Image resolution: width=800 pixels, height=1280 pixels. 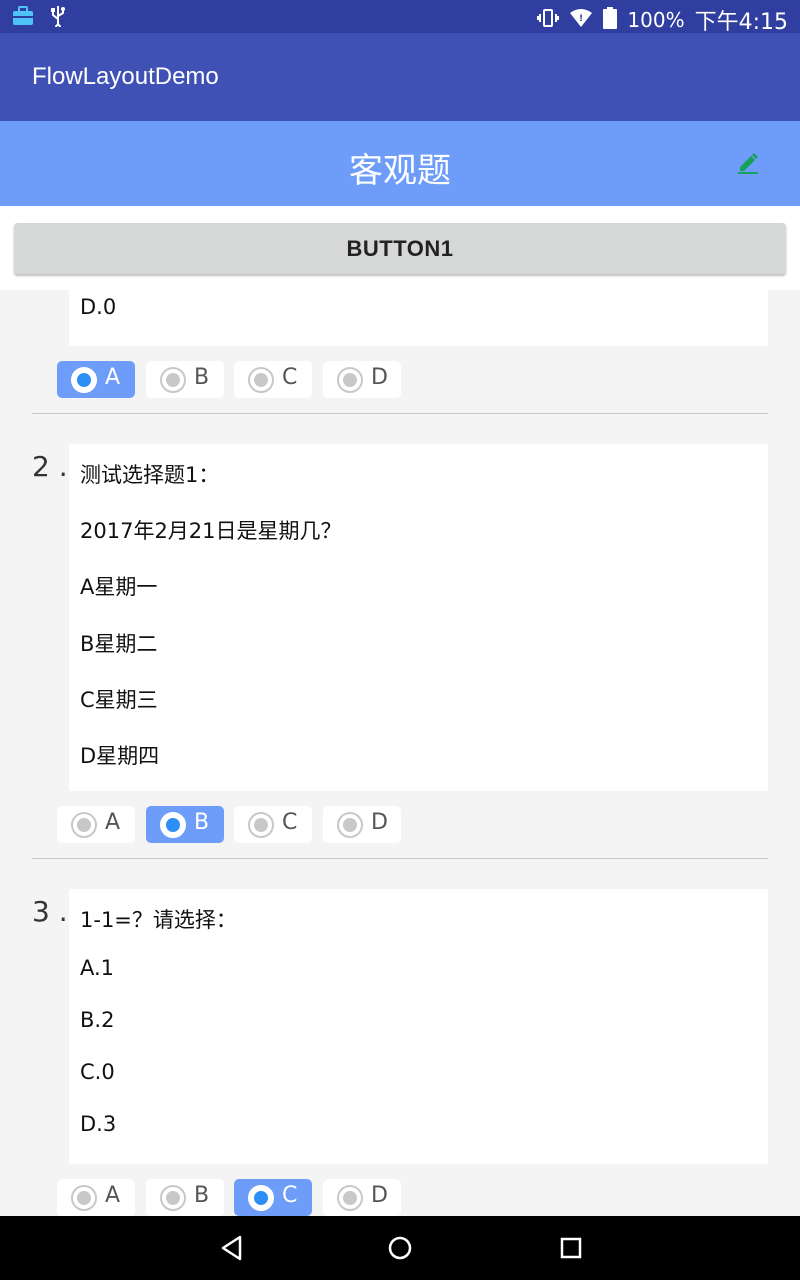 I want to click on question-number: 3 ., so click(x=50, y=911).